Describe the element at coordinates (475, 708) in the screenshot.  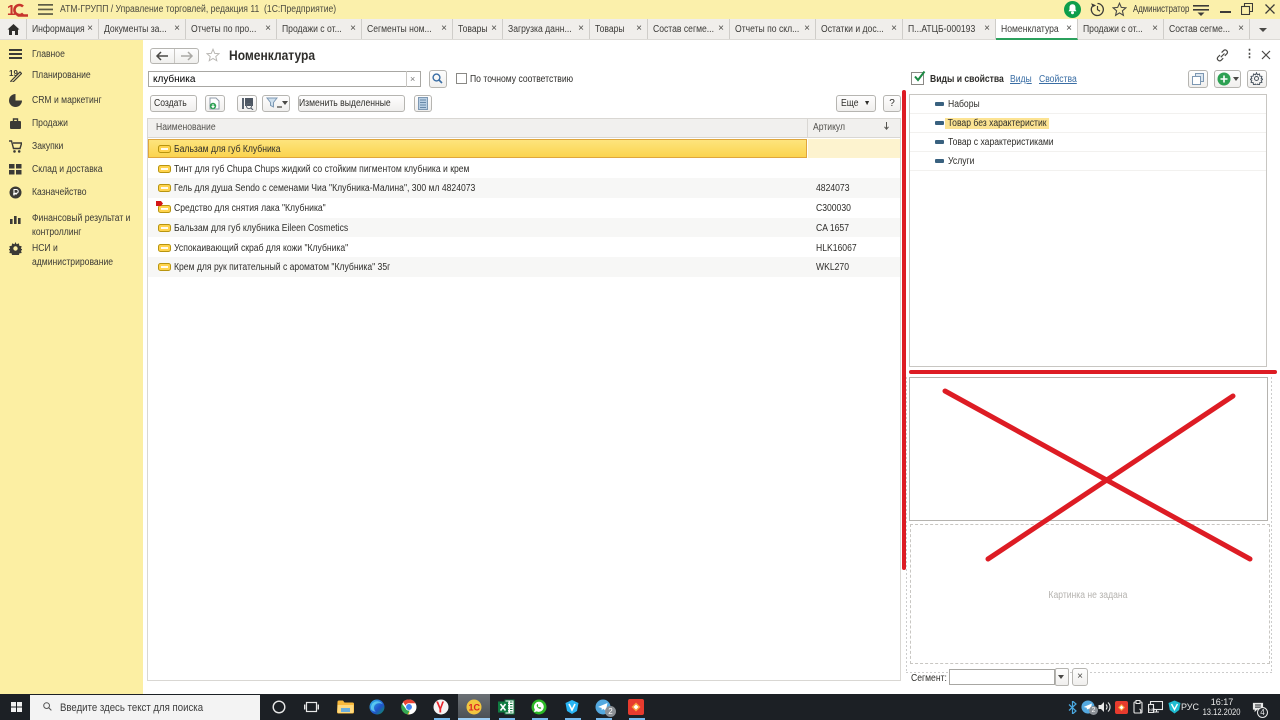
I see `svg-text: 1С` at that location.